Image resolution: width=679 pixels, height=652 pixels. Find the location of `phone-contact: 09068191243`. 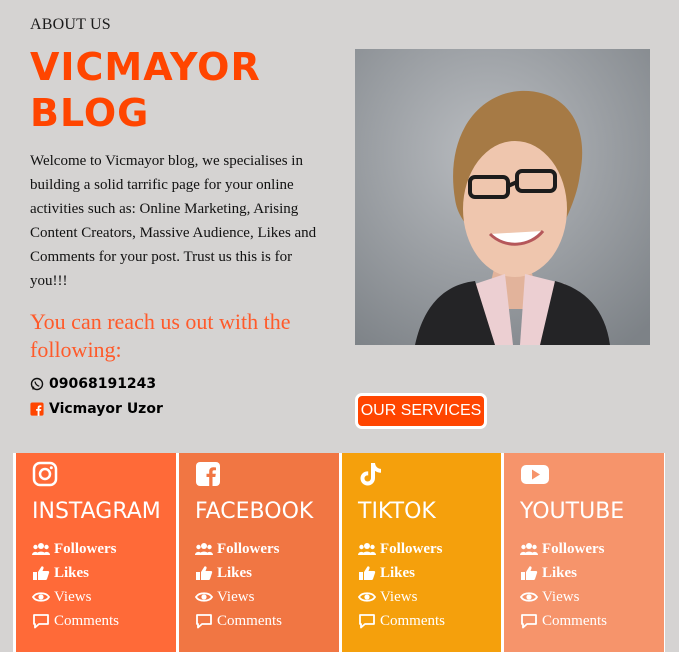

phone-contact: 09068191243 is located at coordinates (93, 384).